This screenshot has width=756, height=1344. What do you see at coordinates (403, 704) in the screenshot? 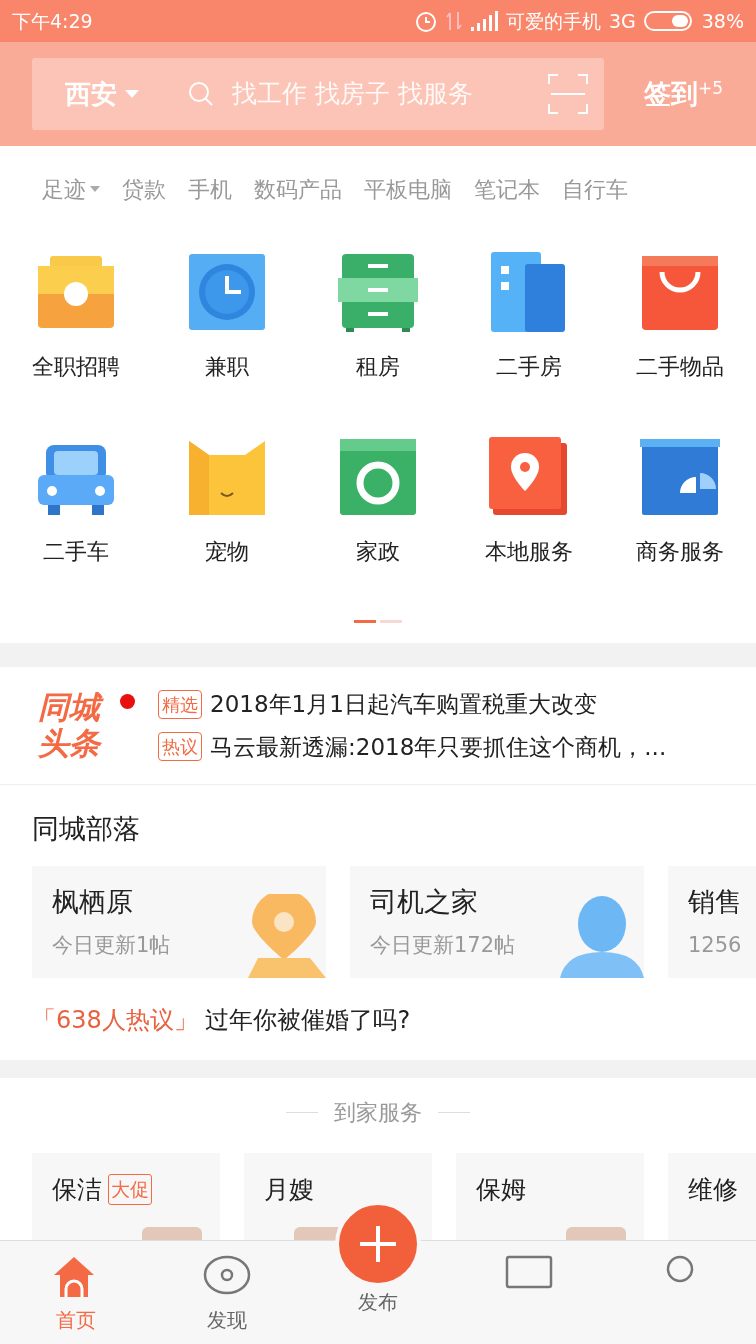
I see `headline-link: 2018年1月1日起汽车购置税重大改变` at bounding box center [403, 704].